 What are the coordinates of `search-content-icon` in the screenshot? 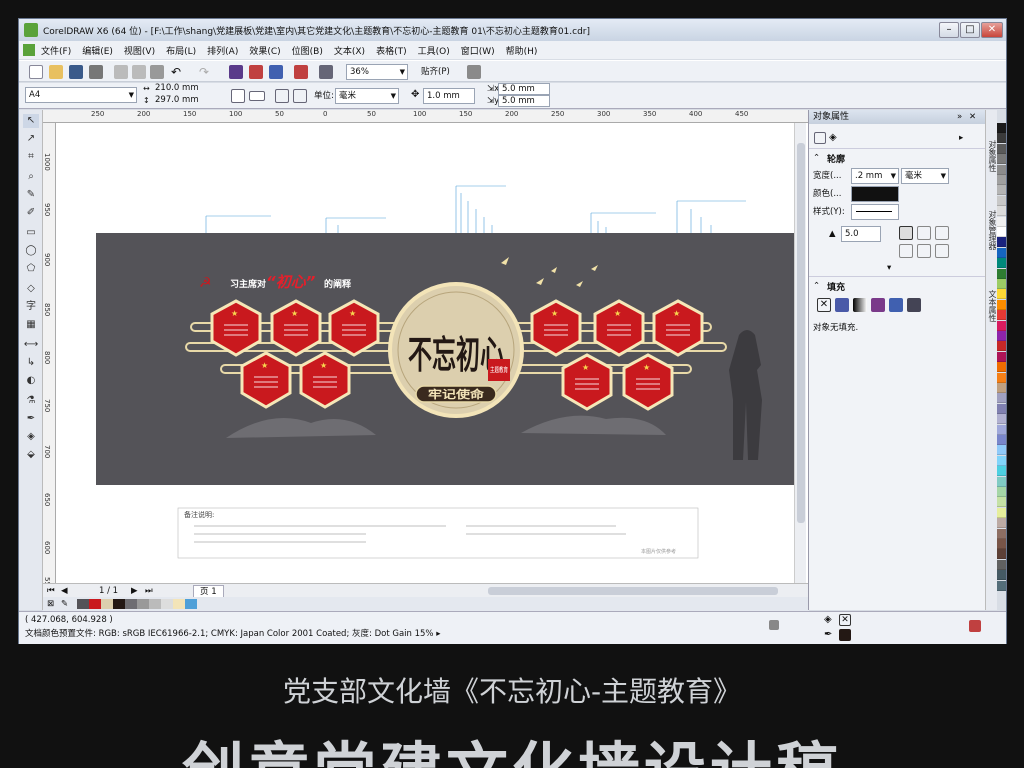 It's located at (236, 72).